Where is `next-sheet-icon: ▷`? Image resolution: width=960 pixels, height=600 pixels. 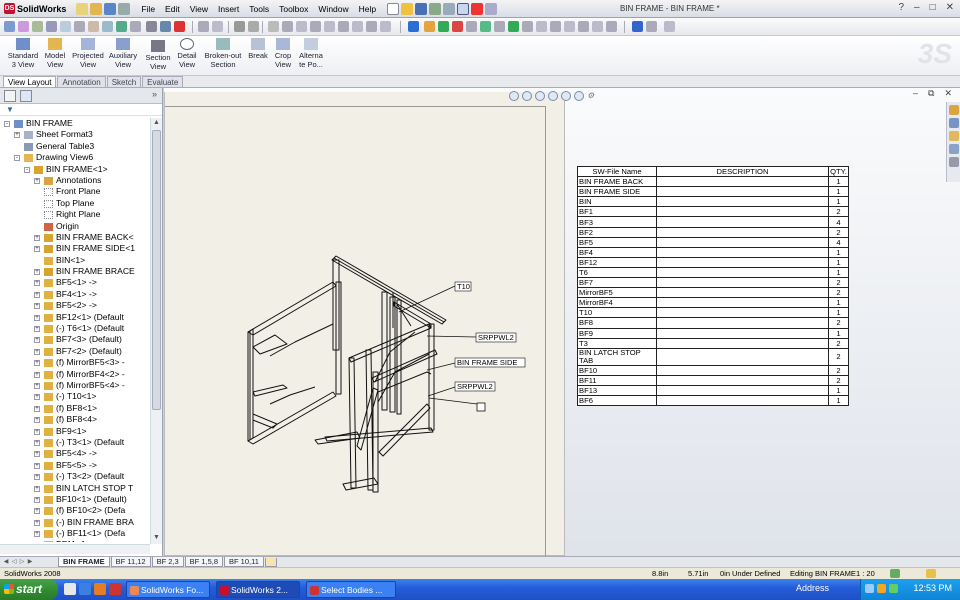 next-sheet-icon: ▷ is located at coordinates (22, 562).